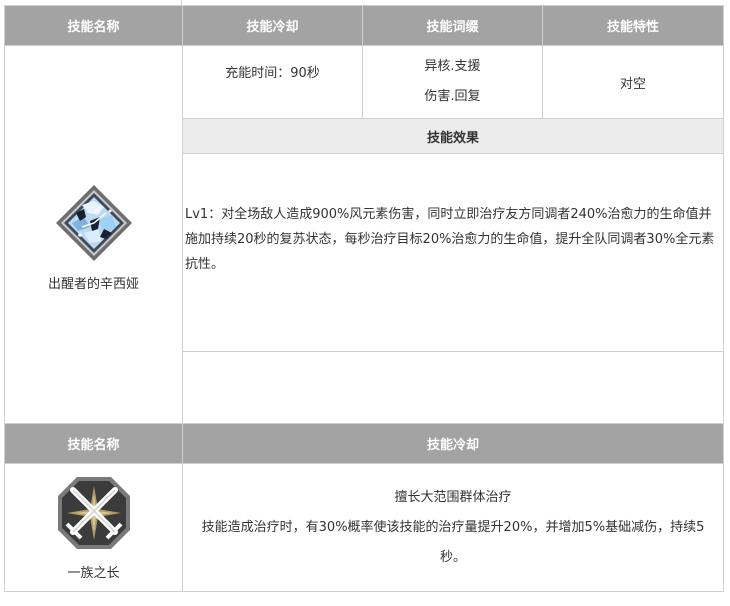 This screenshot has width=730, height=606. I want to click on header2-skill-name: 技能名称, so click(93, 443).